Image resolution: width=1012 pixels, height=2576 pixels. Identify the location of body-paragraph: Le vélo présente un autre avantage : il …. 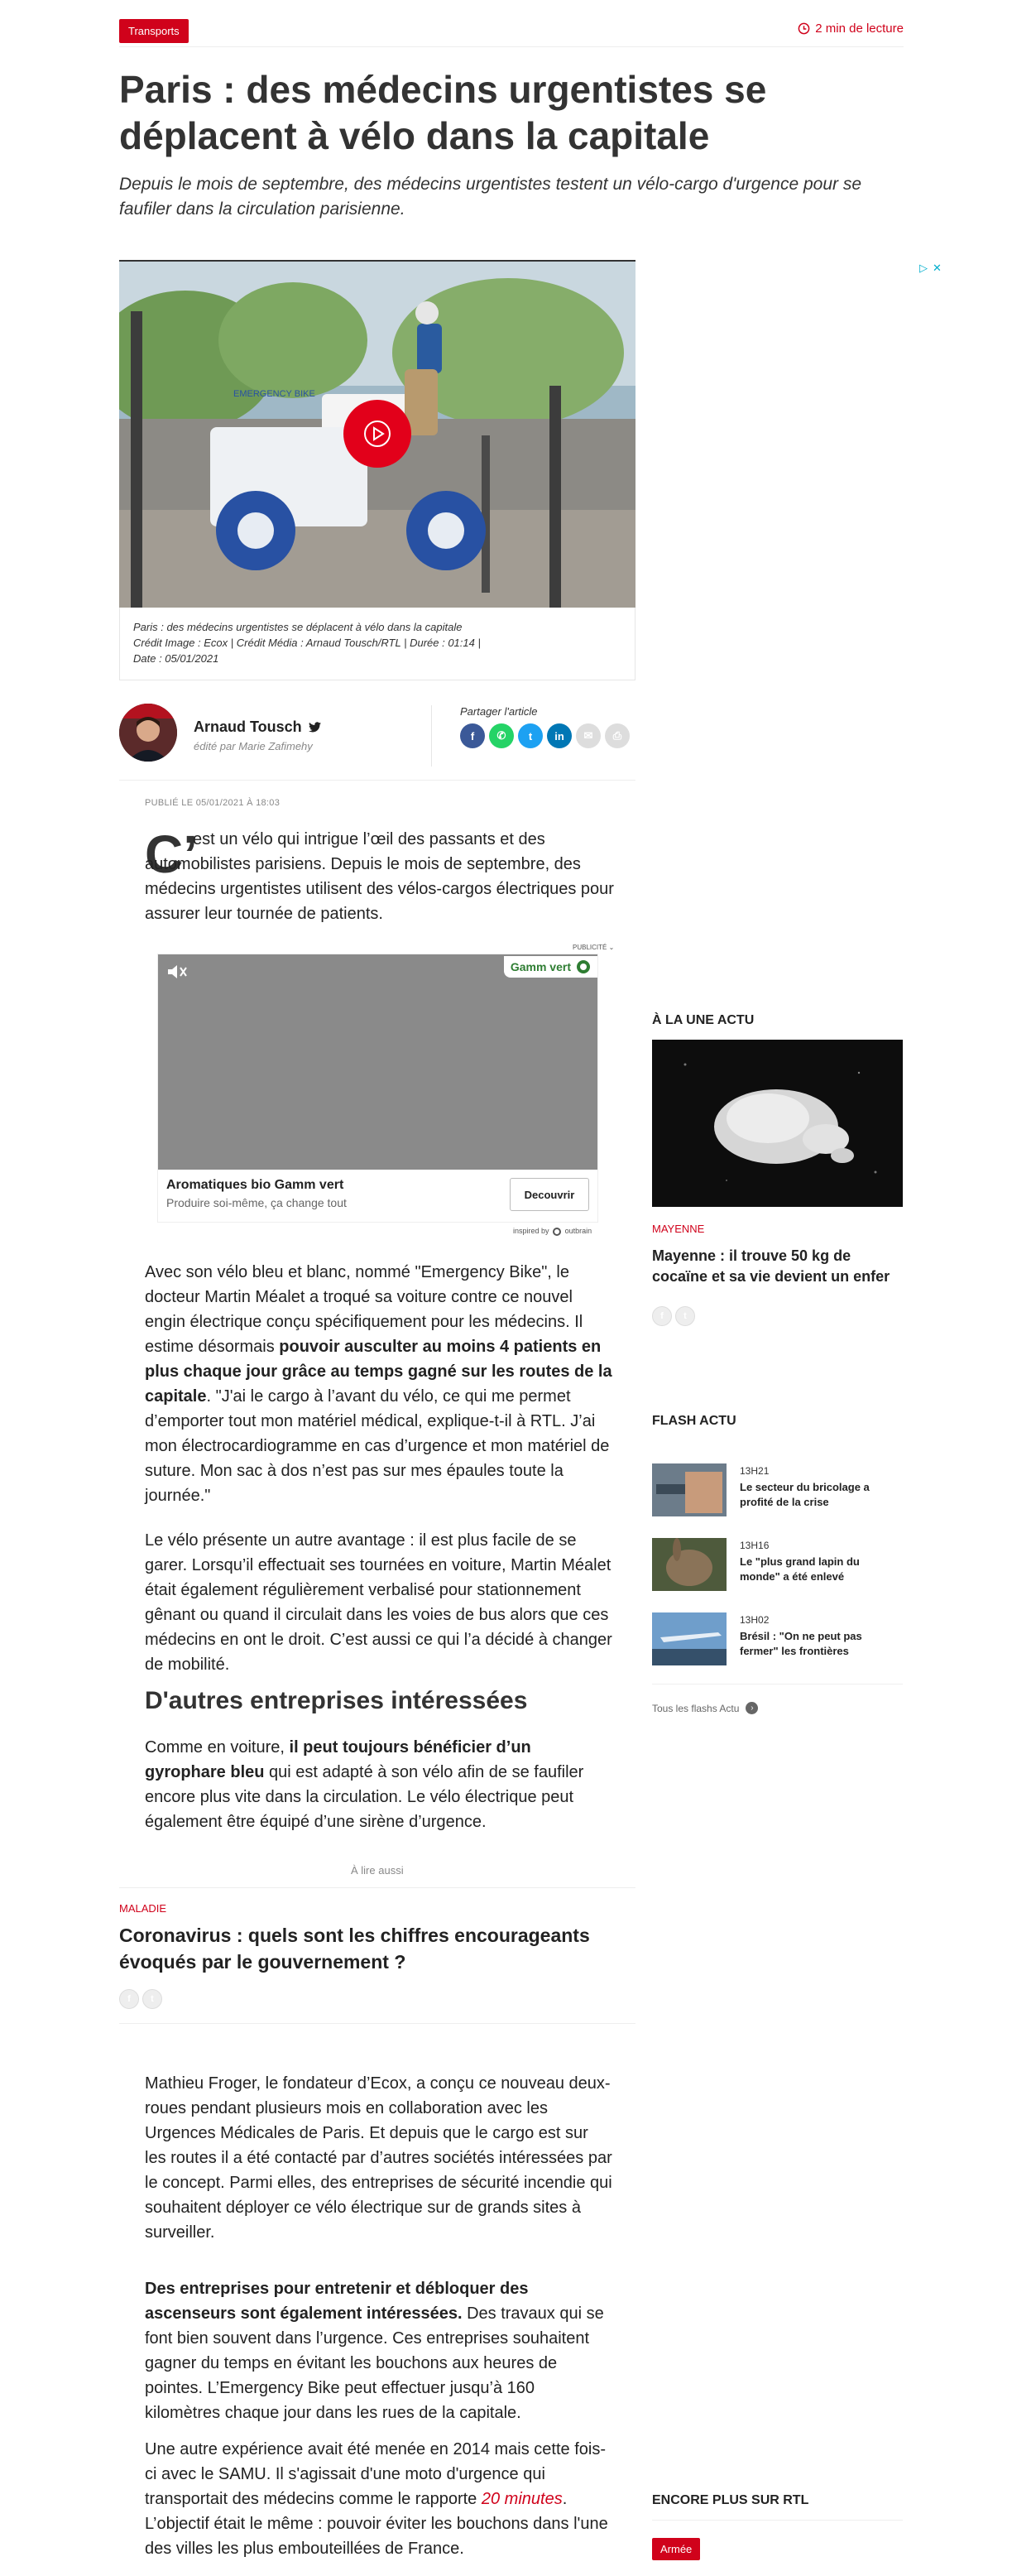
(378, 1602).